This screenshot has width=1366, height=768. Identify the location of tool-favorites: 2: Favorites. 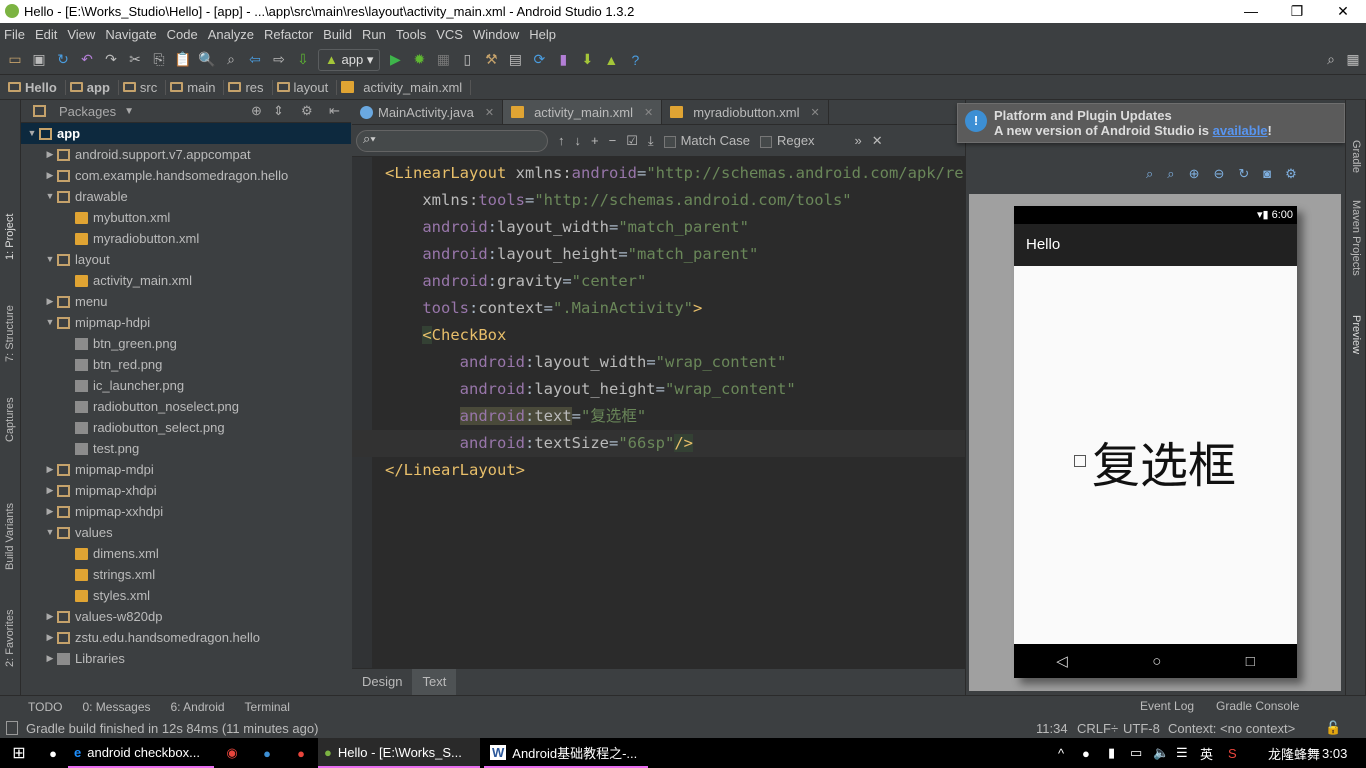
(10, 638).